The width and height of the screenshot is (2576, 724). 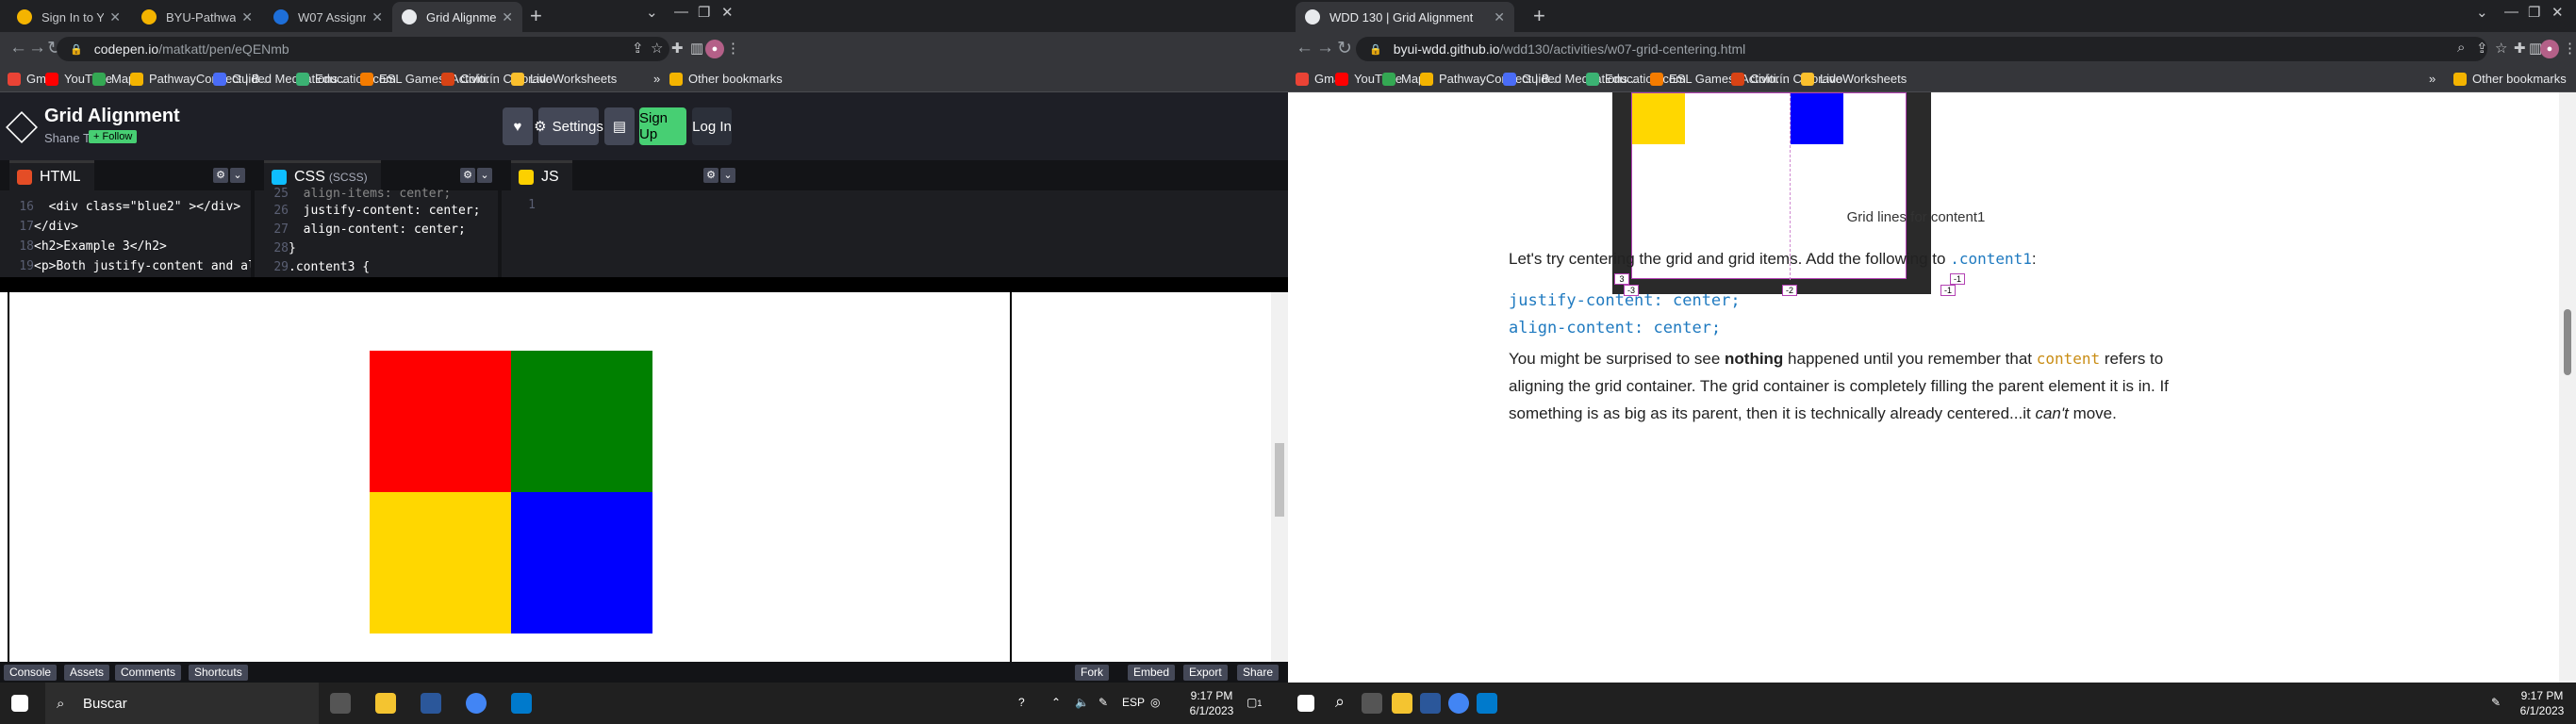 I want to click on tab-byu-signin: Sign In to Your Account | BYU-Pa ✕, so click(x=69, y=17).